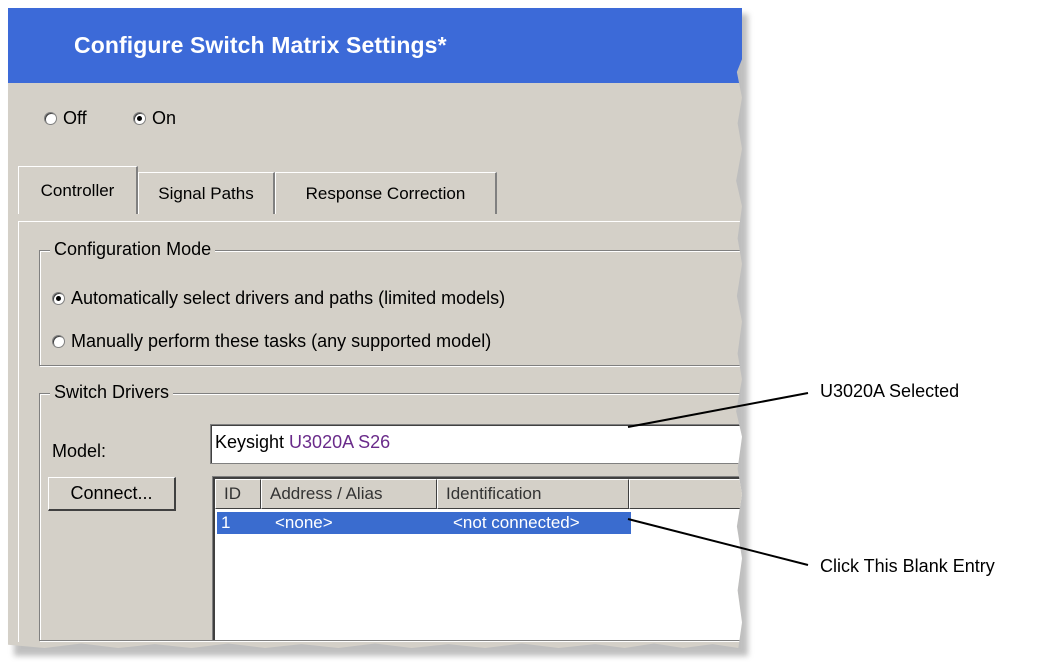 The width and height of the screenshot is (1047, 662). I want to click on entry-callout-line, so click(718, 542).